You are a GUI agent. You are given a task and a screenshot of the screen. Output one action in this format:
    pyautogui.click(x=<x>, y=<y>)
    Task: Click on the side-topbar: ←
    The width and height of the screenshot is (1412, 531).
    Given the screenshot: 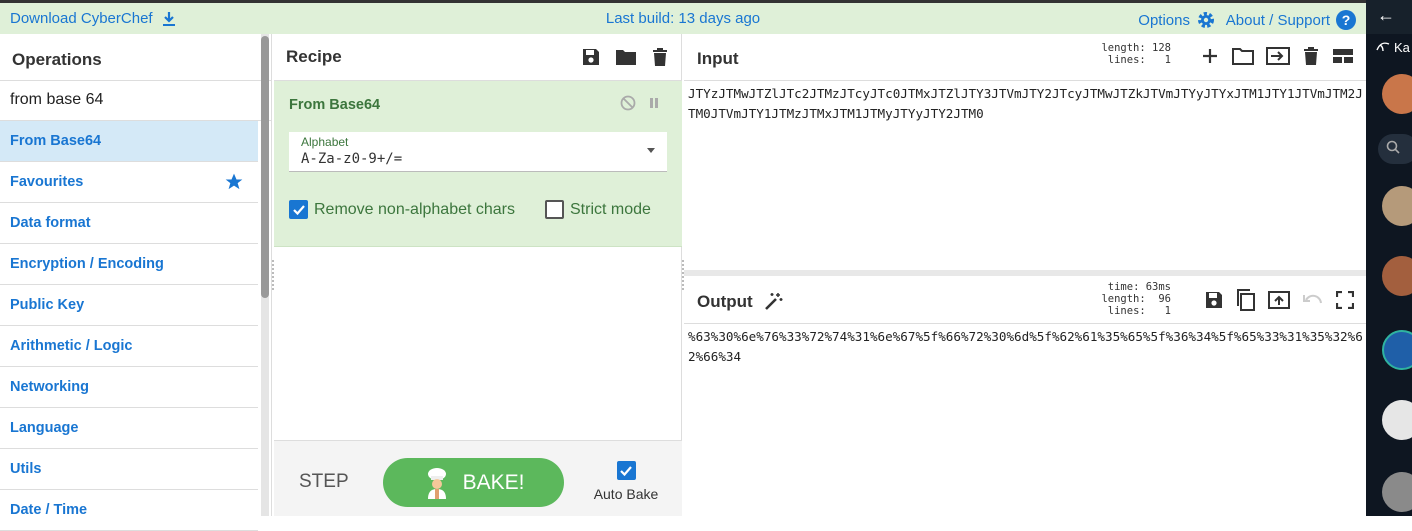 What is the action you would take?
    pyautogui.click(x=1389, y=17)
    